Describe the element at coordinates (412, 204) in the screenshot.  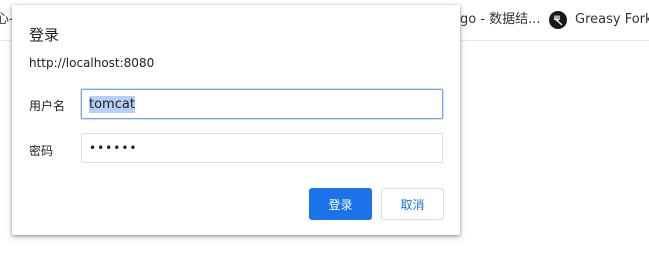
I see `cancel-button: 取消` at that location.